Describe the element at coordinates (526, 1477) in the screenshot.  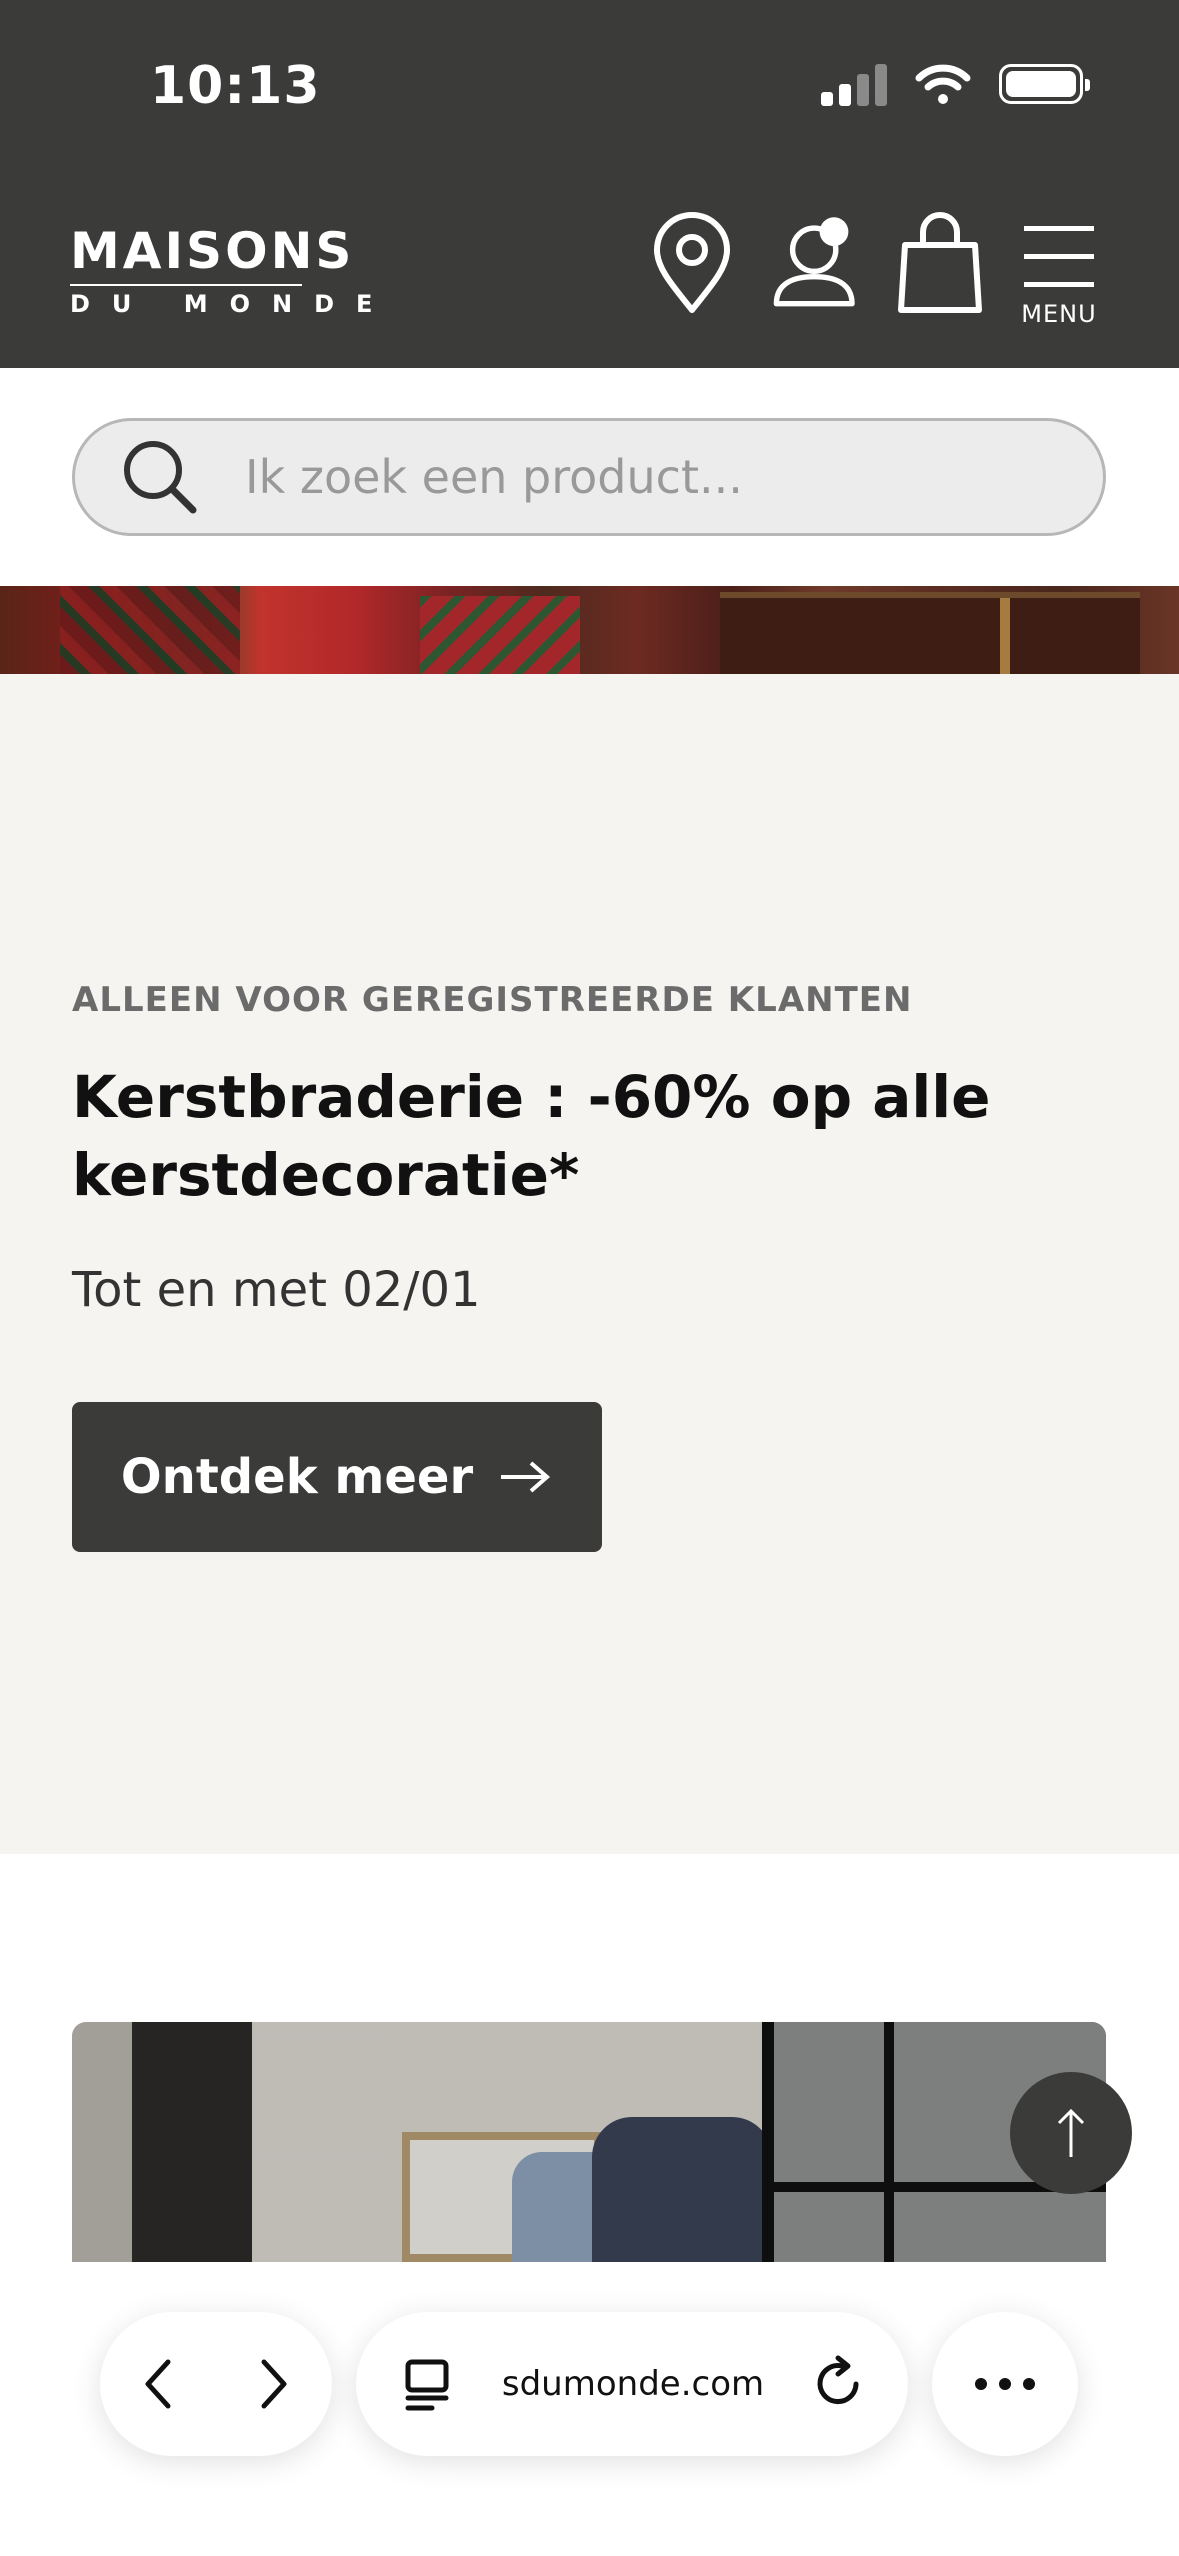
I see `arrow-right-icon` at that location.